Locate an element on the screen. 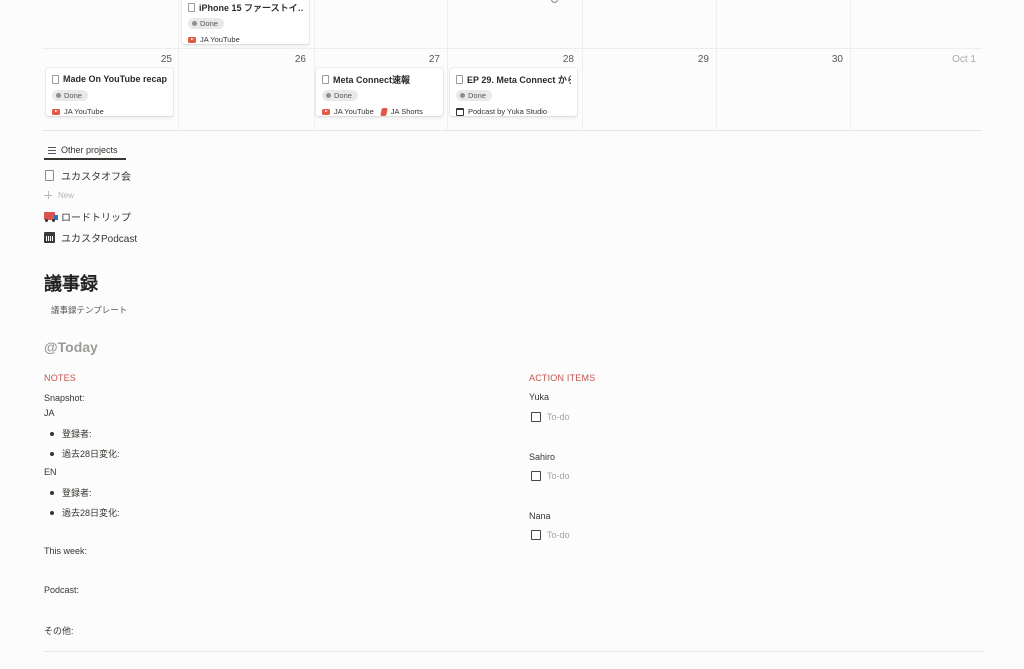 Image resolution: width=1024 pixels, height=669 pixels. card-title-text: EP 29. Meta Connect から is located at coordinates (519, 79).